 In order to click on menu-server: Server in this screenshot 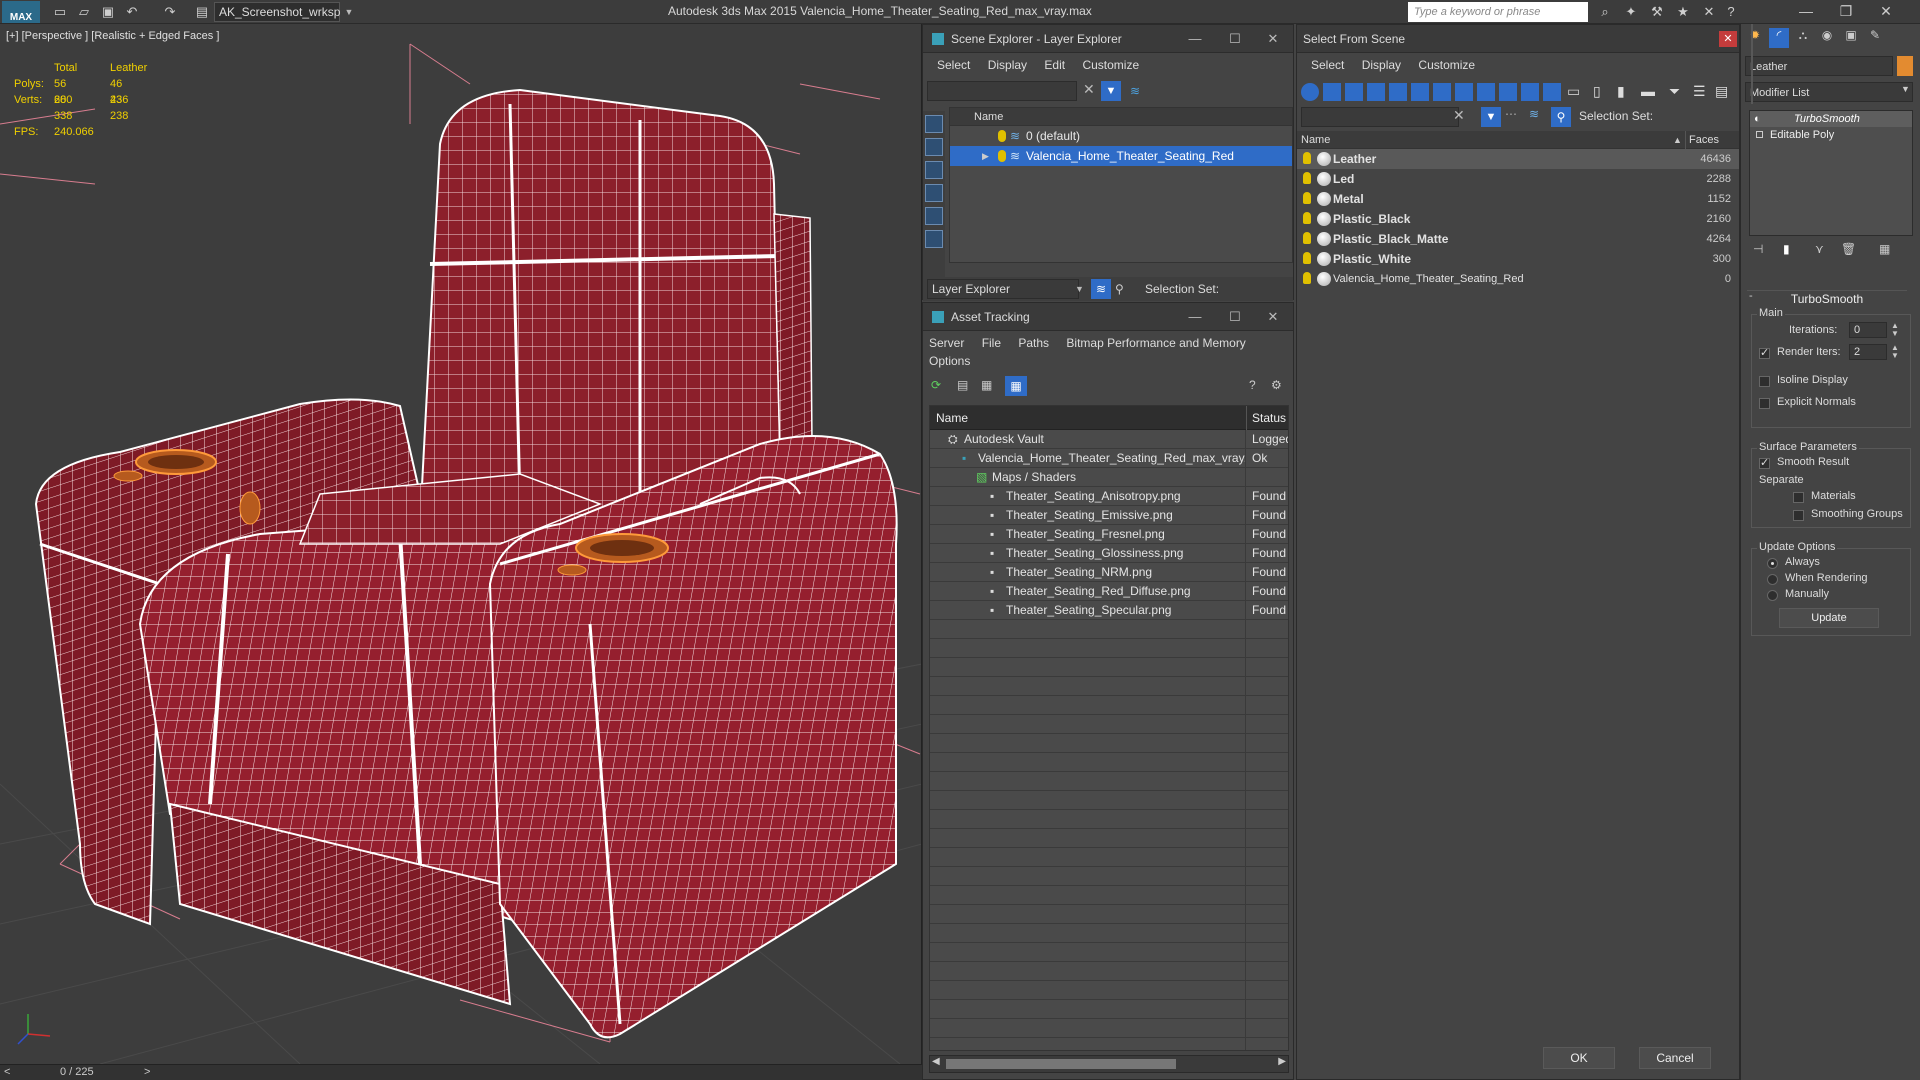, I will do `click(946, 343)`.